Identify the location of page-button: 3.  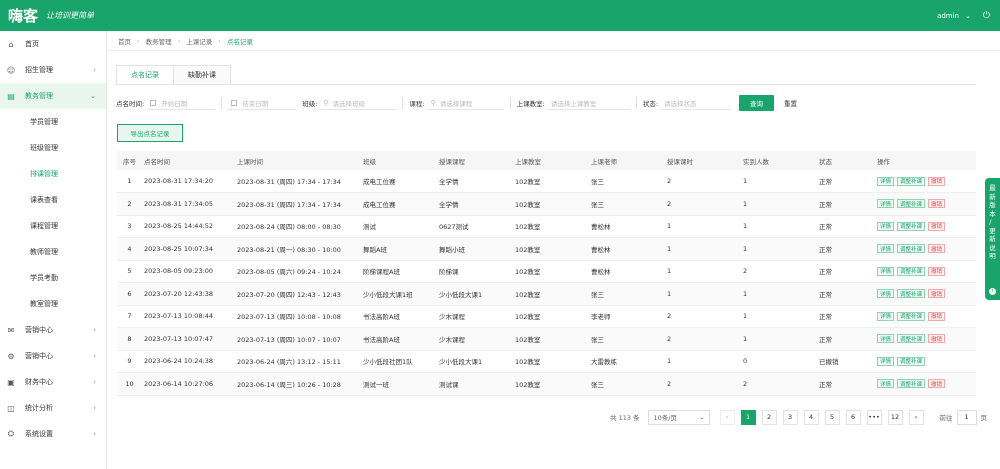
(790, 417).